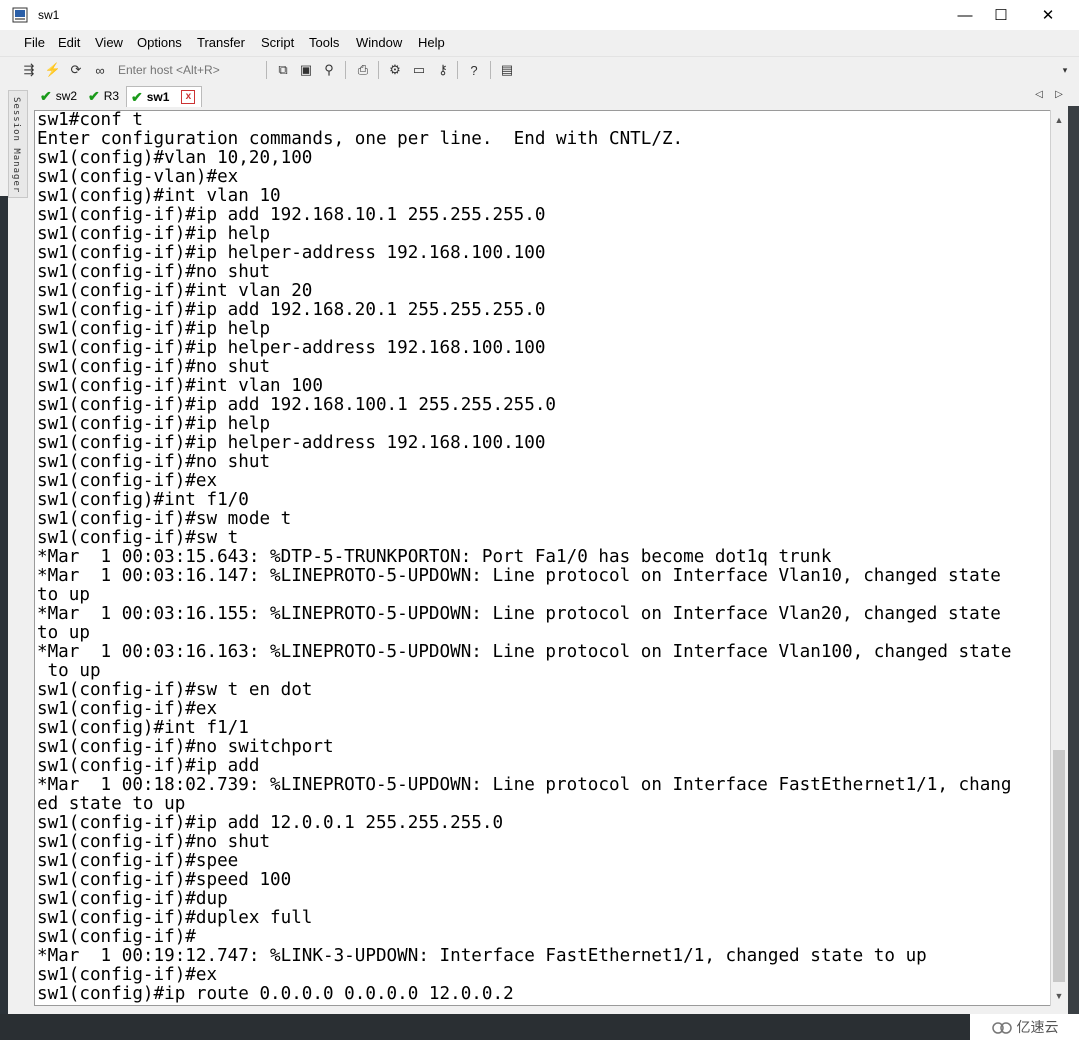 The width and height of the screenshot is (1079, 1040). Describe the element at coordinates (158, 97) in the screenshot. I see `tab-label: sw1` at that location.